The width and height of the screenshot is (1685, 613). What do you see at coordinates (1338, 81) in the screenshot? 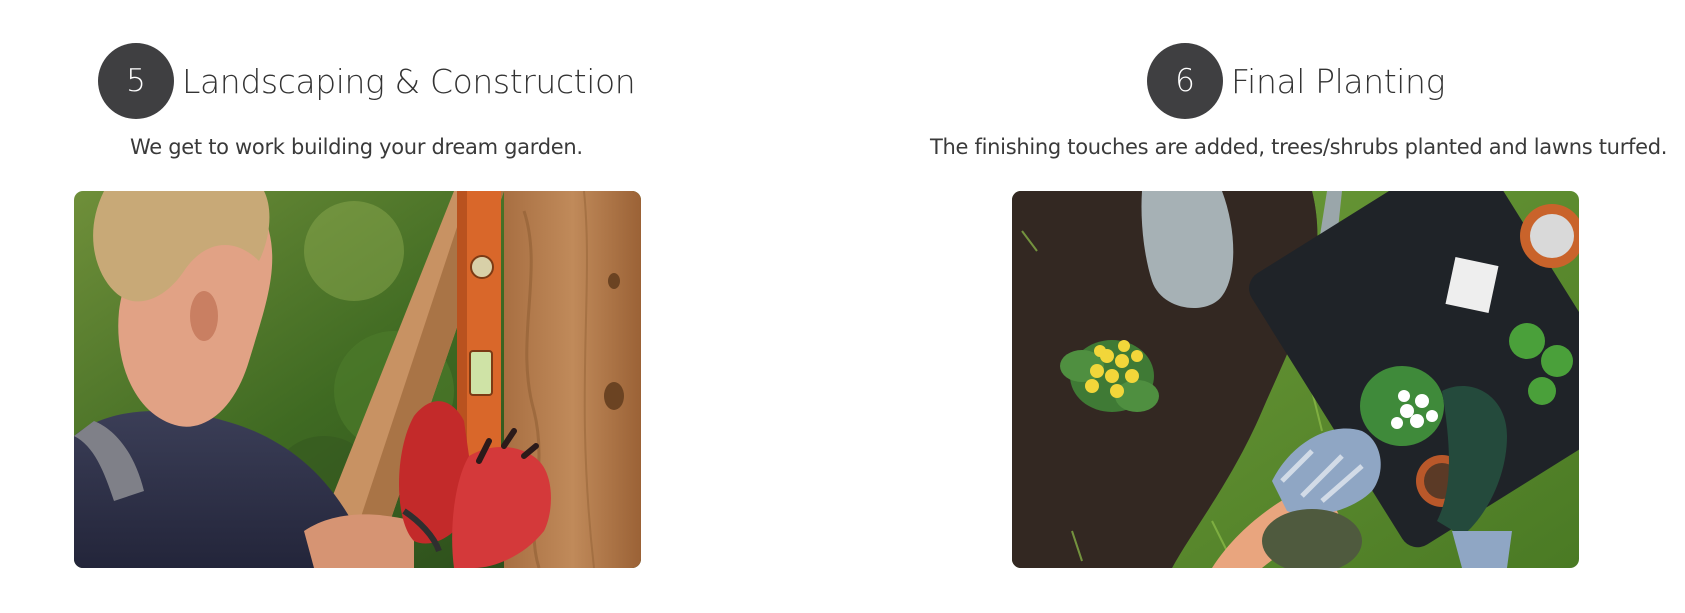
I see `step-title: Final Planting` at bounding box center [1338, 81].